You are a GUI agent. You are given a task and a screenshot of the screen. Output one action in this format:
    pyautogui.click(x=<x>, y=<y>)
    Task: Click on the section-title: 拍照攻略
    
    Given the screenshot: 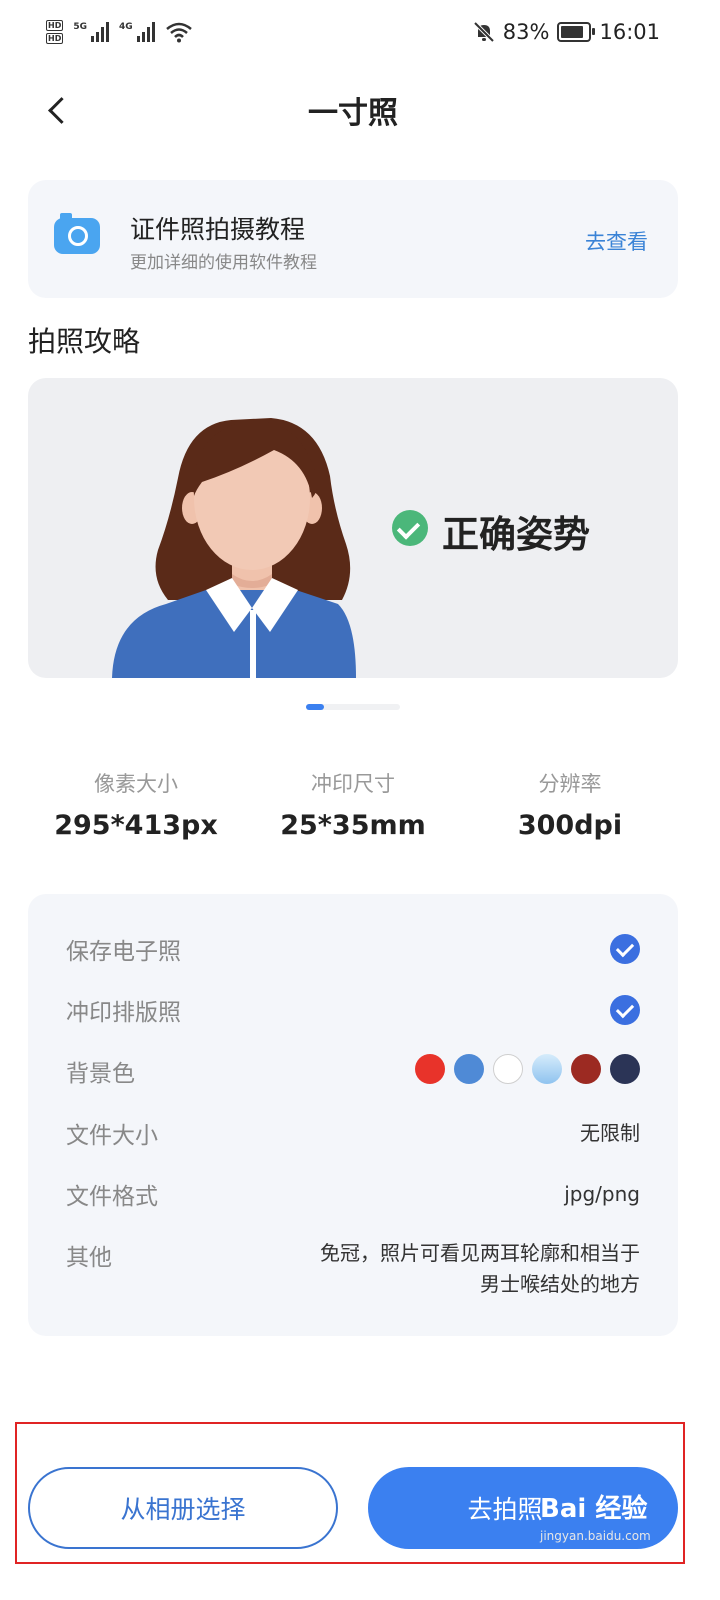 What is the action you would take?
    pyautogui.click(x=84, y=341)
    